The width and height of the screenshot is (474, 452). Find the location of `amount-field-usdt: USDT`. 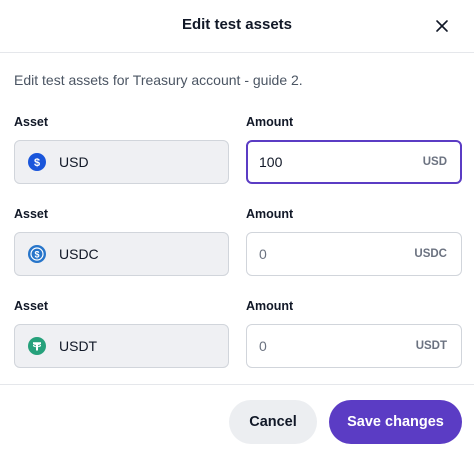

amount-field-usdt: USDT is located at coordinates (354, 346).